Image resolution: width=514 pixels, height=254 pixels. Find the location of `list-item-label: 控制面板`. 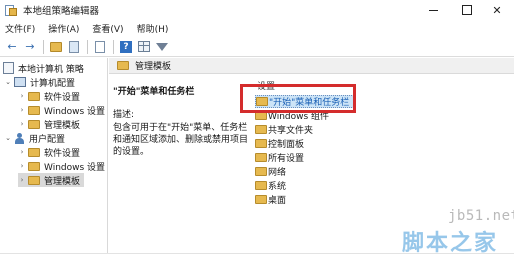

list-item-label: 控制面板 is located at coordinates (286, 145).